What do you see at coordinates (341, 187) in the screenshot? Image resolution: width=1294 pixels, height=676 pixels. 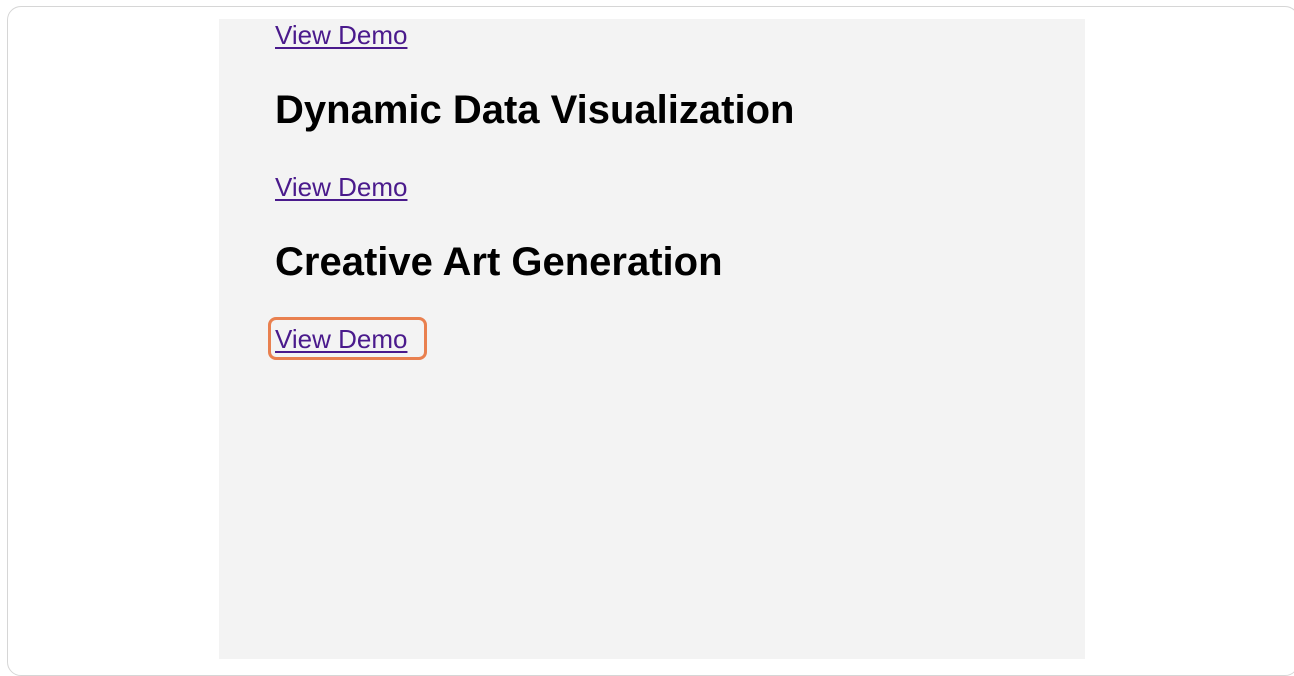 I see `view-demo-link-dynamic-data-visualization: View Demo` at bounding box center [341, 187].